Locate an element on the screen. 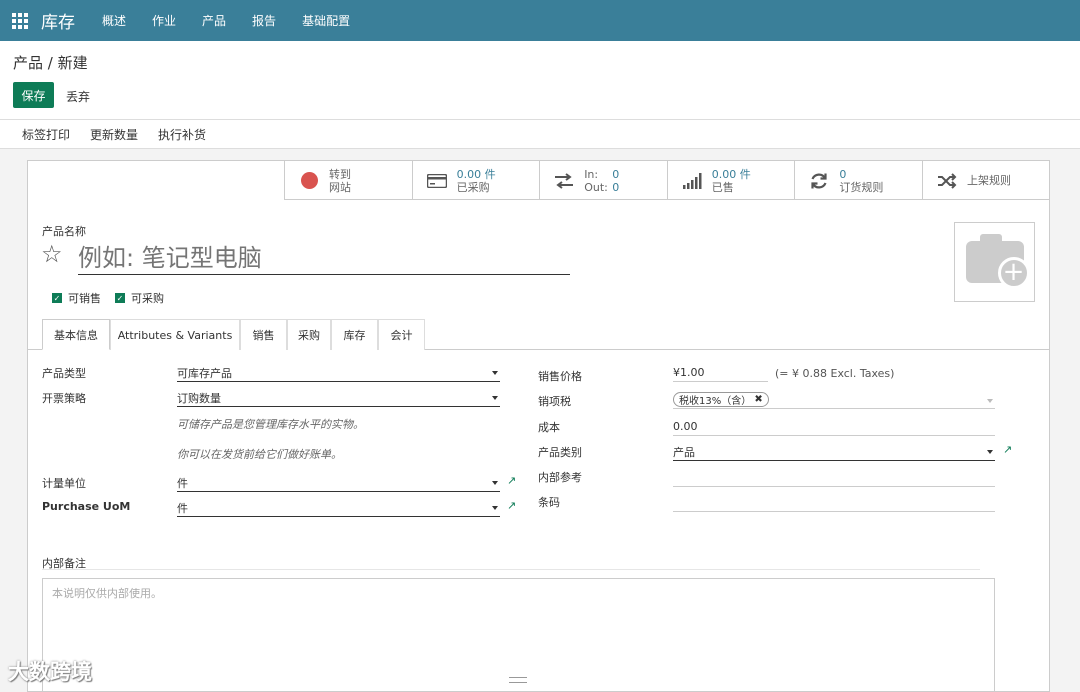 Image resolution: width=1080 pixels, height=692 pixels. sales-price-label: 销售价格 is located at coordinates (560, 376).